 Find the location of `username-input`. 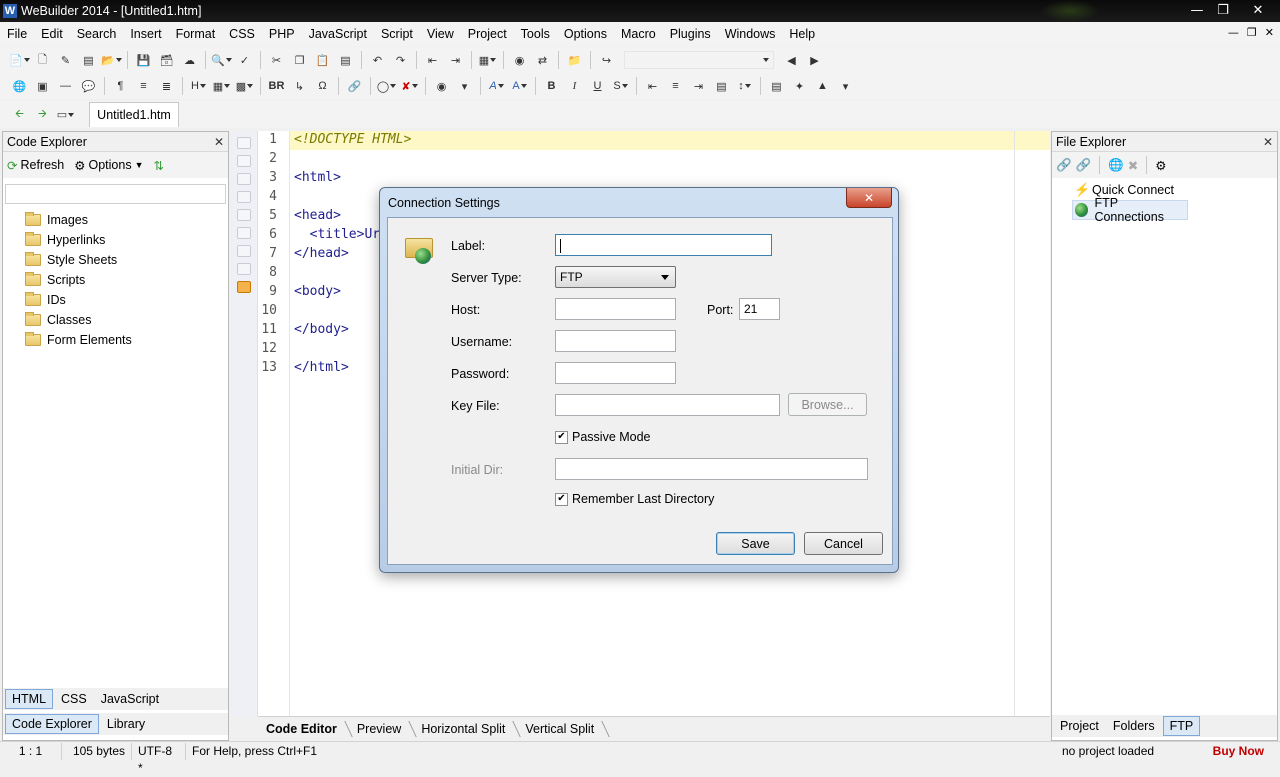

username-input is located at coordinates (615, 341).